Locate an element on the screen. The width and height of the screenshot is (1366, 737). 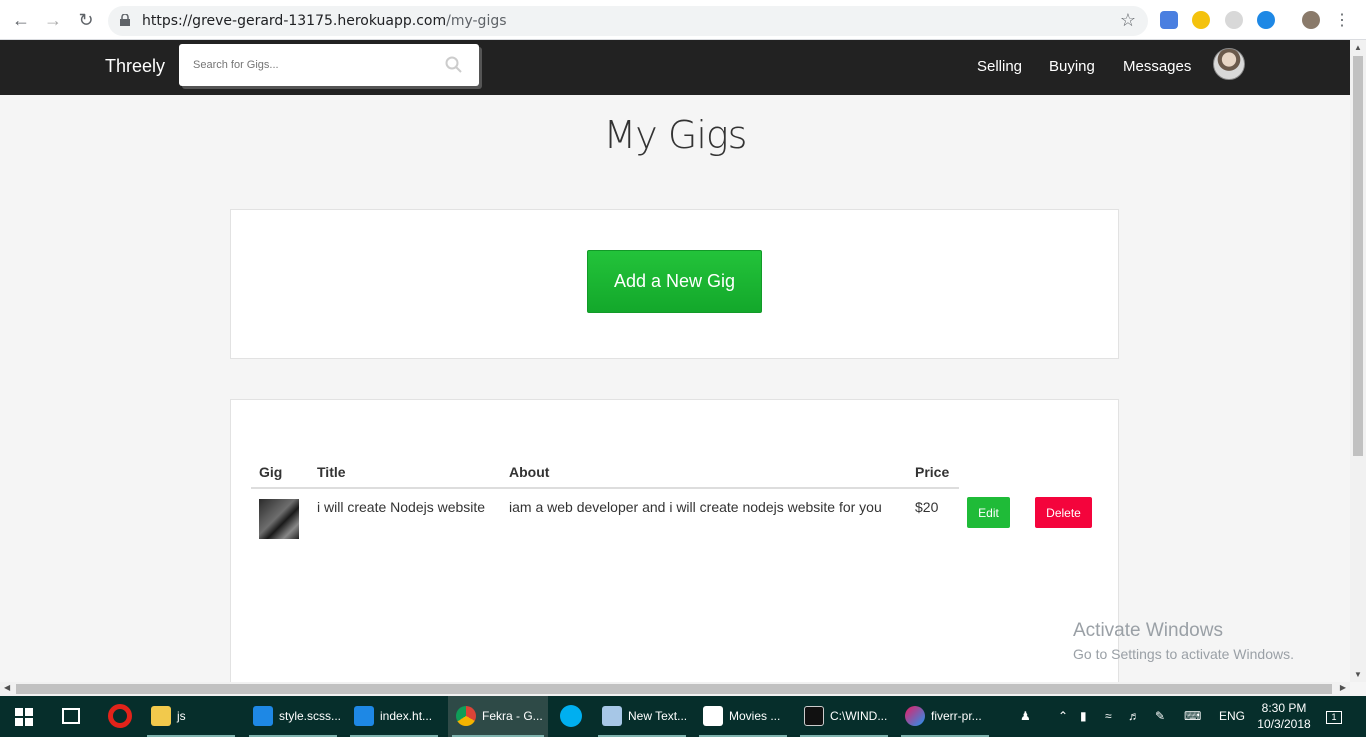
task-view-icon is located at coordinates (71, 716).